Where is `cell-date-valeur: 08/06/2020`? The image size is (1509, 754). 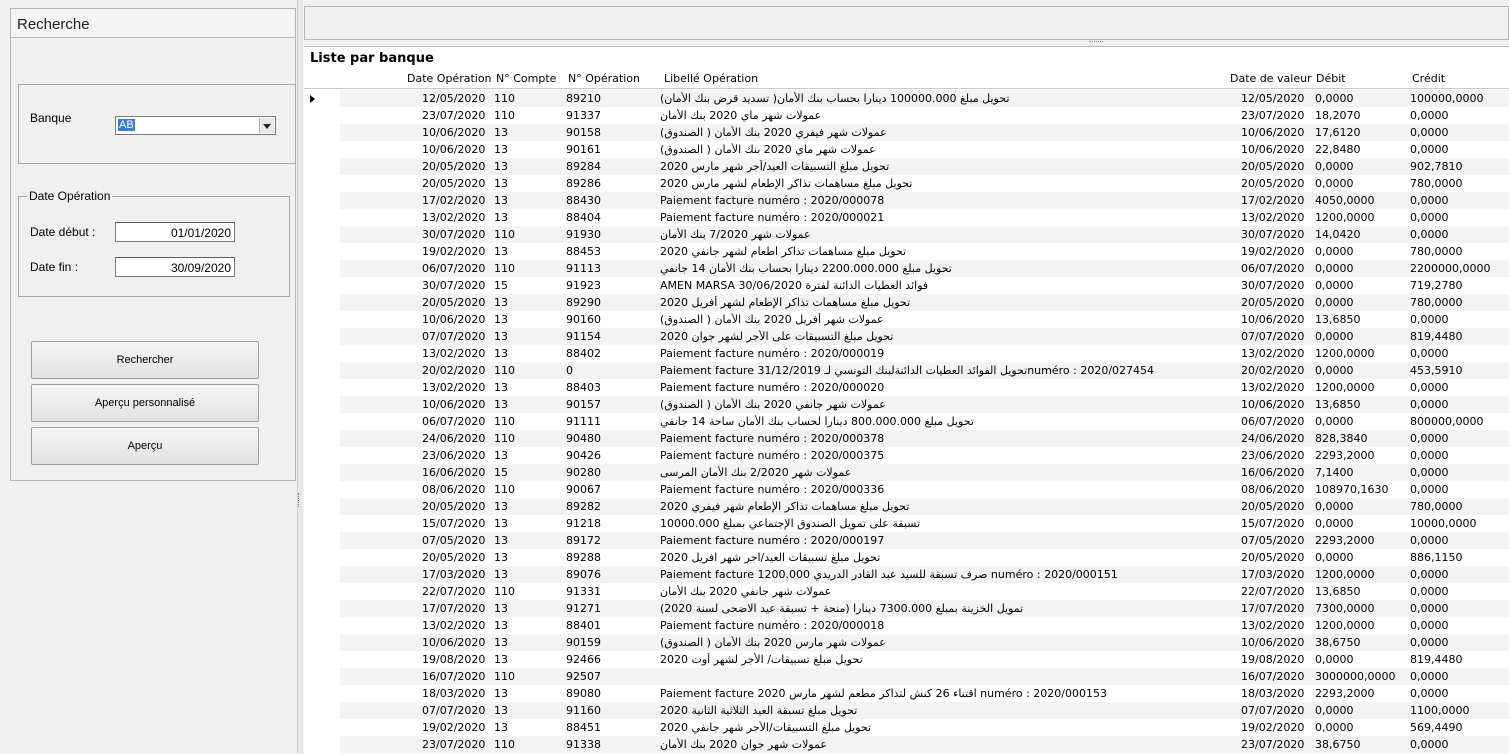 cell-date-valeur: 08/06/2020 is located at coordinates (1272, 489).